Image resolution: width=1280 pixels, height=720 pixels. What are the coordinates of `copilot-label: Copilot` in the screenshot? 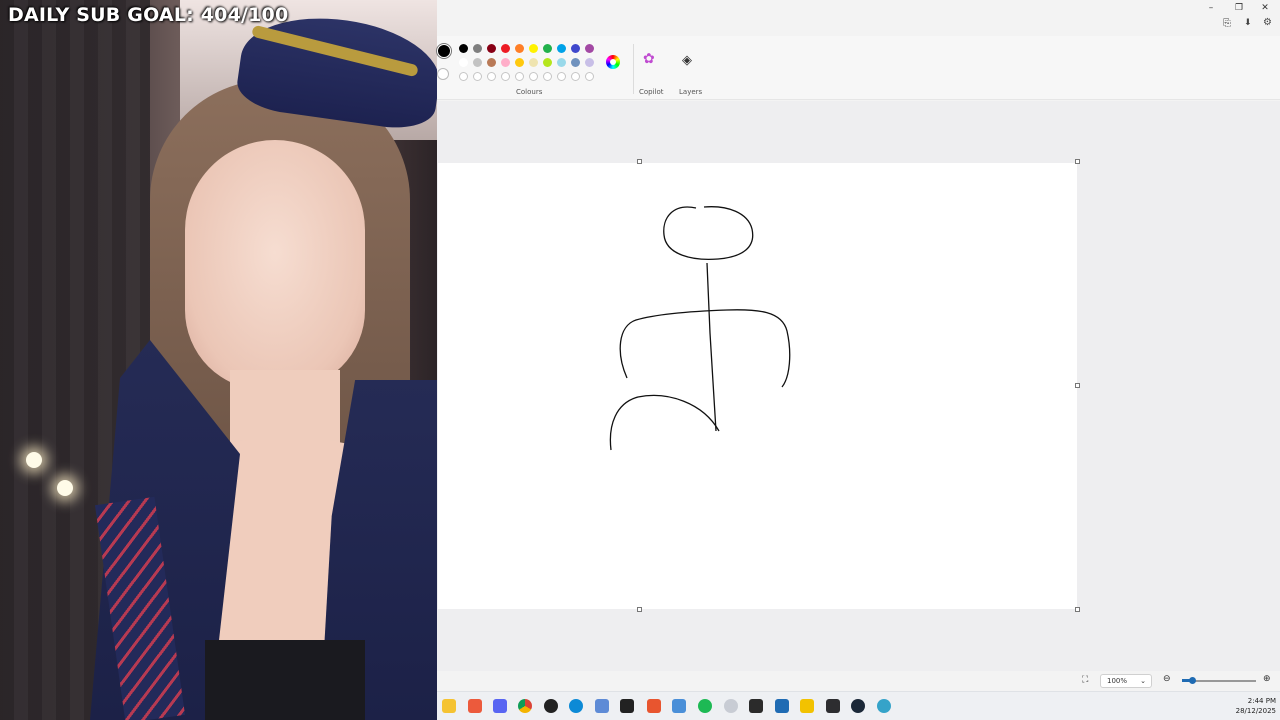 It's located at (651, 92).